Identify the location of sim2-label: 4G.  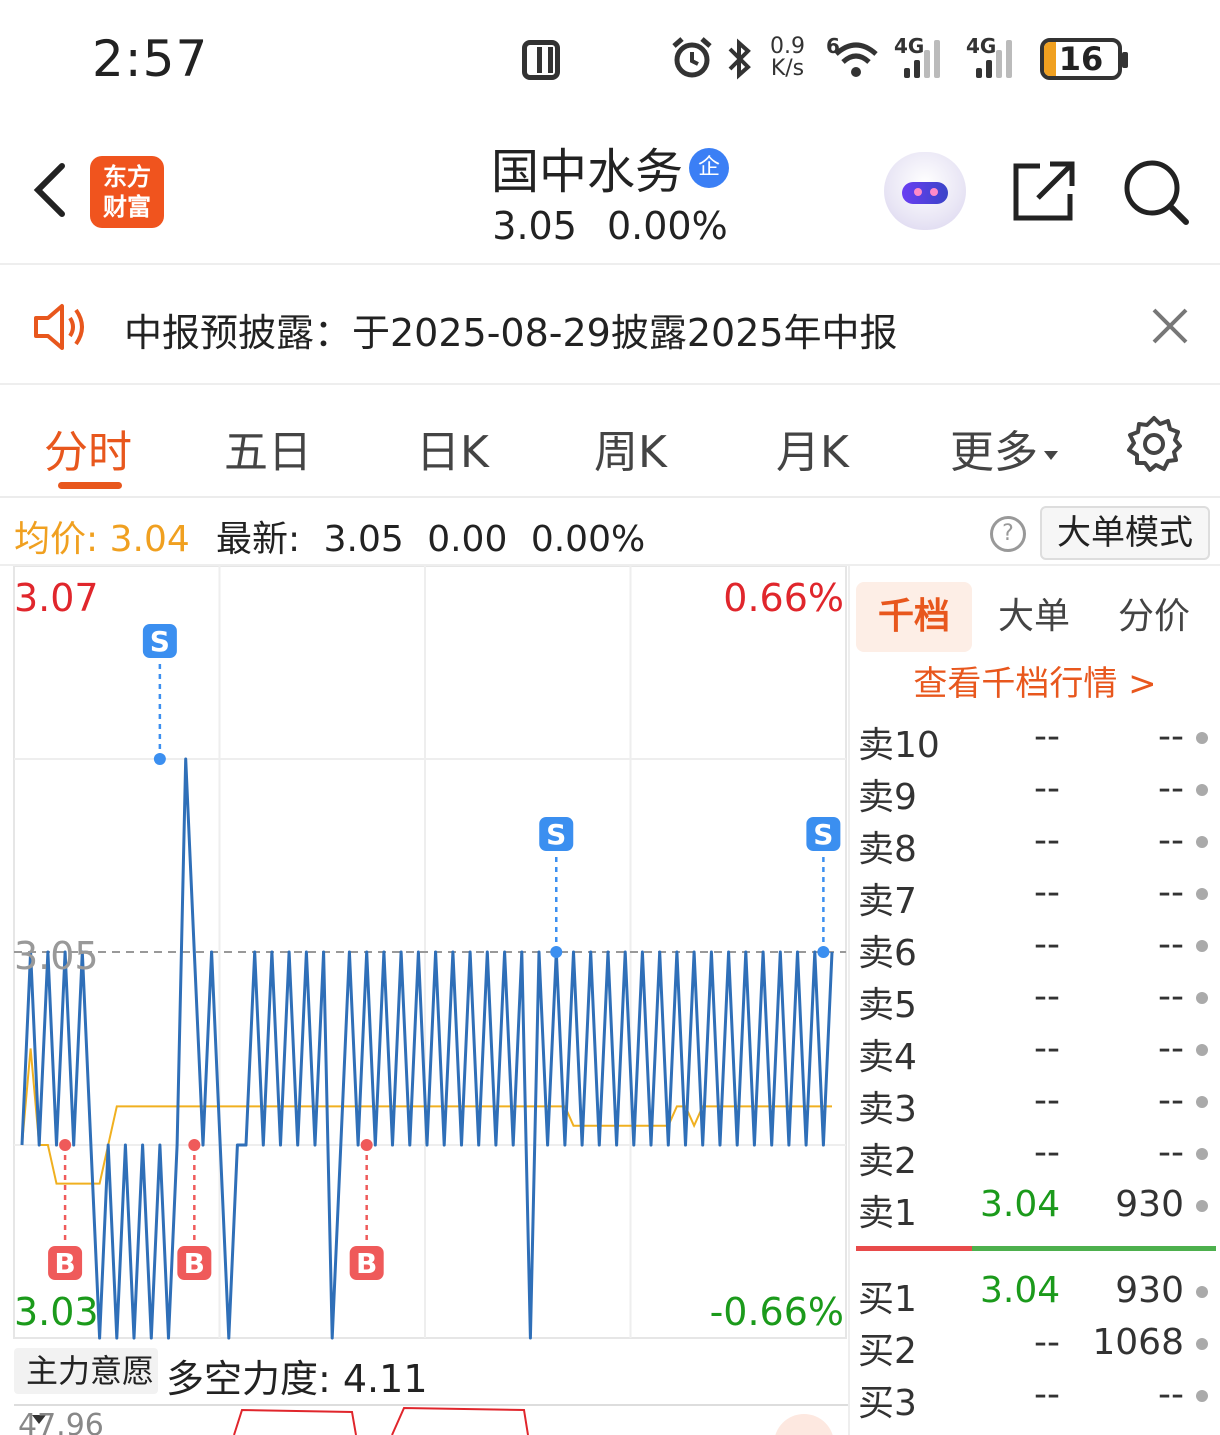
(981, 46).